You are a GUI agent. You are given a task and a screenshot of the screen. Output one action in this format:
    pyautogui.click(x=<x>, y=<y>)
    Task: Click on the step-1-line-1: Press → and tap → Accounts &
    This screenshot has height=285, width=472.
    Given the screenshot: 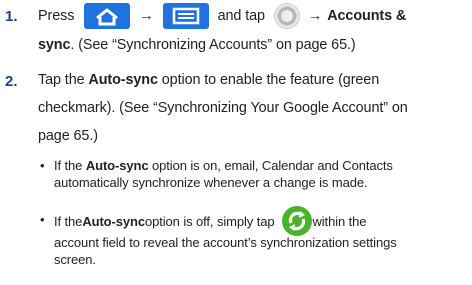 What is the action you would take?
    pyautogui.click(x=222, y=16)
    